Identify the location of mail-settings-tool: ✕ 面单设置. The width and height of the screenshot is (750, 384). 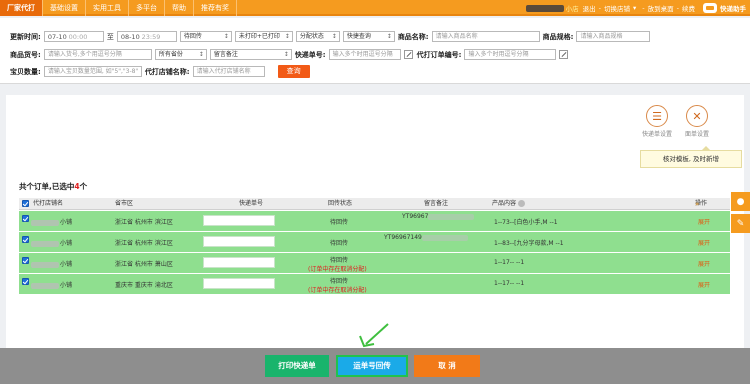
(697, 121).